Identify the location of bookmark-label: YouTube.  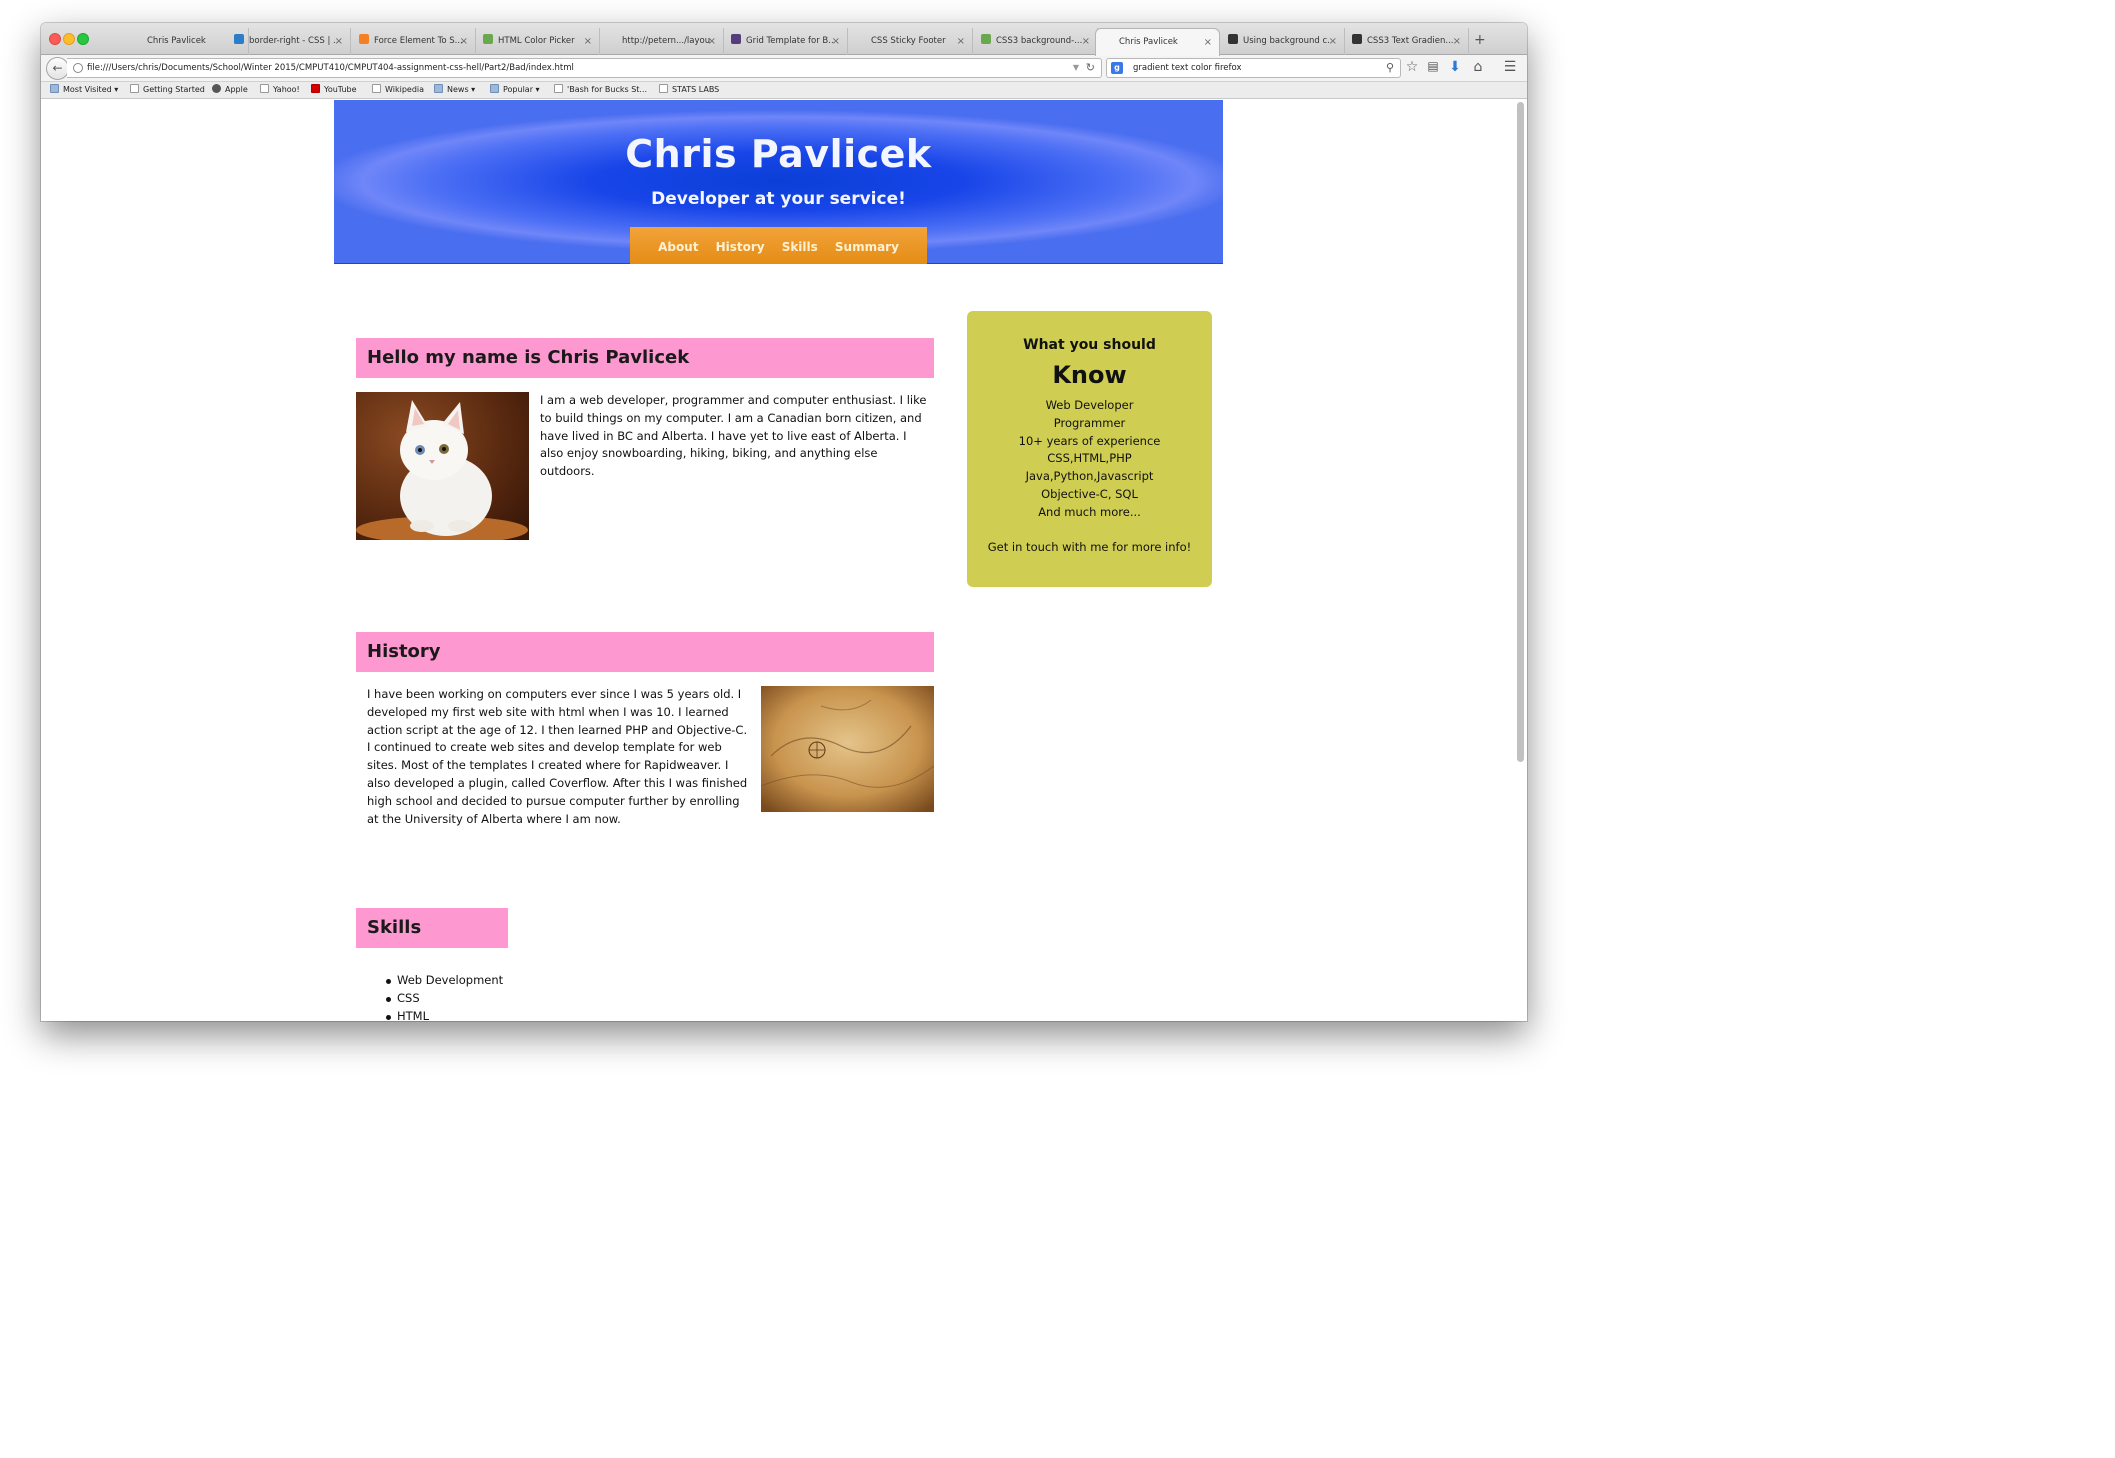
(340, 89).